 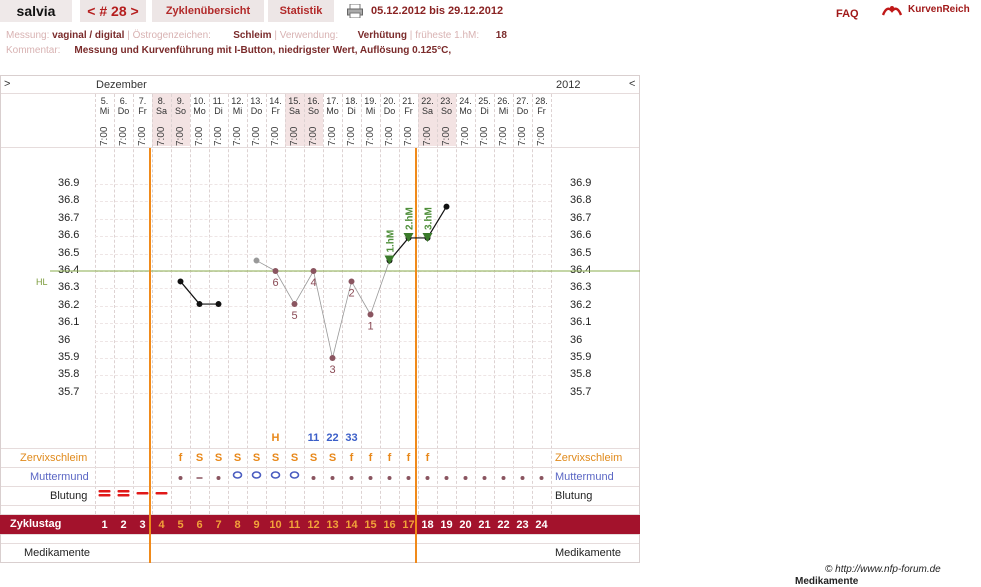 I want to click on weekday-label: Di, so click(x=218, y=111).